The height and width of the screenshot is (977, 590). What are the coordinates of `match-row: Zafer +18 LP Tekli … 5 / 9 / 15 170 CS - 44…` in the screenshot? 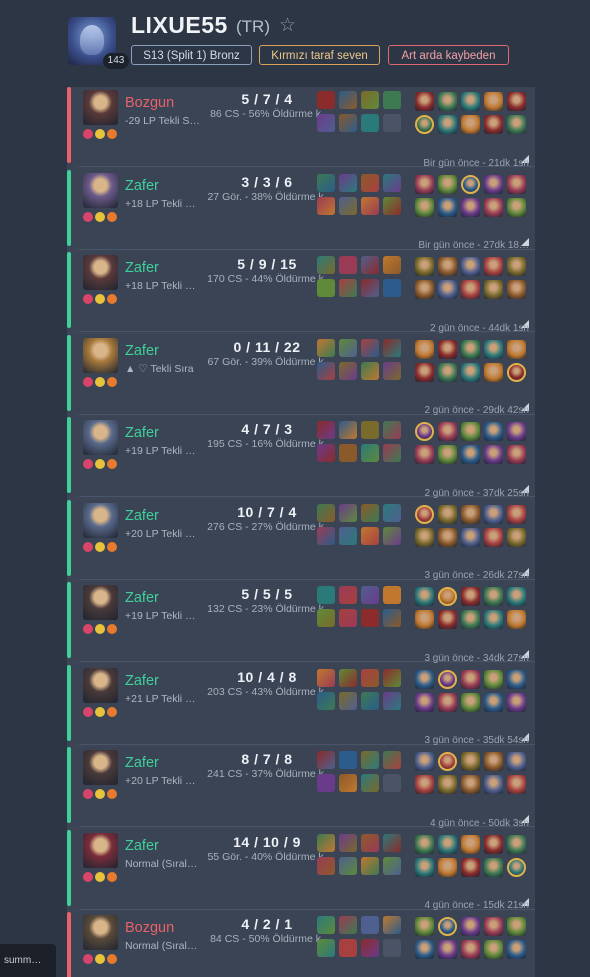 It's located at (301, 286).